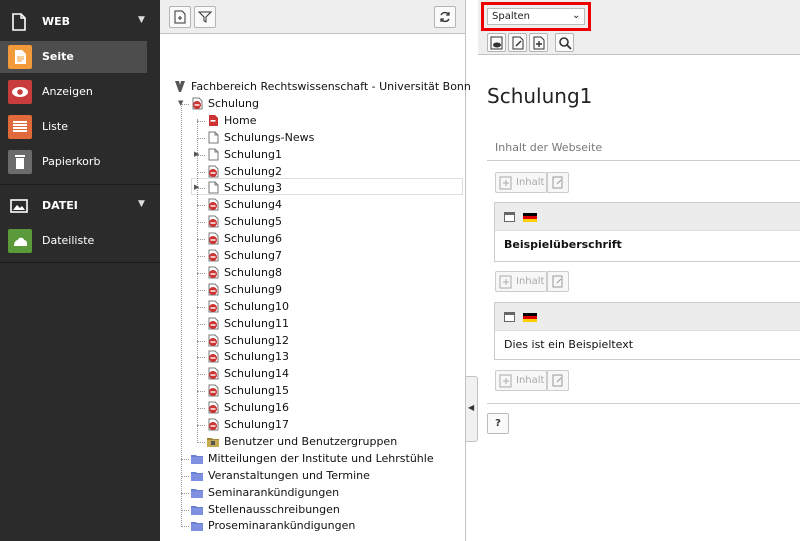  I want to click on chevron-left-icon: ◀, so click(471, 407).